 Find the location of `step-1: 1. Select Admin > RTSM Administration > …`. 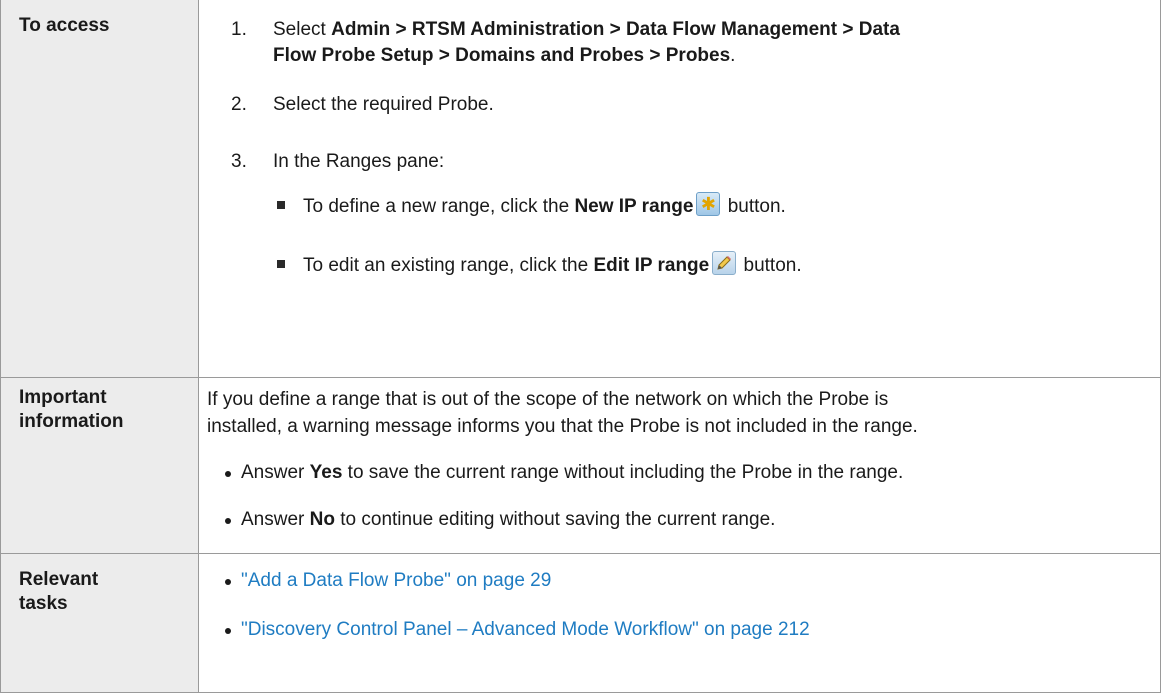

step-1: 1. Select Admin > RTSM Administration > … is located at coordinates (679, 43).